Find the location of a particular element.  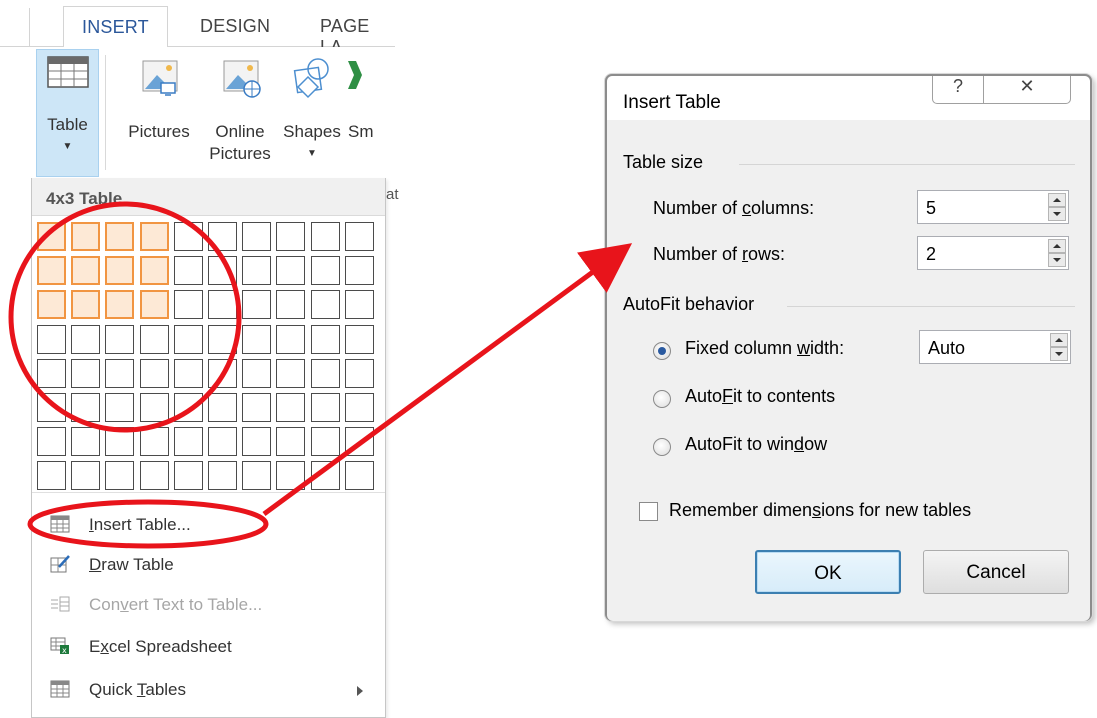

tab-design: DESIGN is located at coordinates (235, 26).